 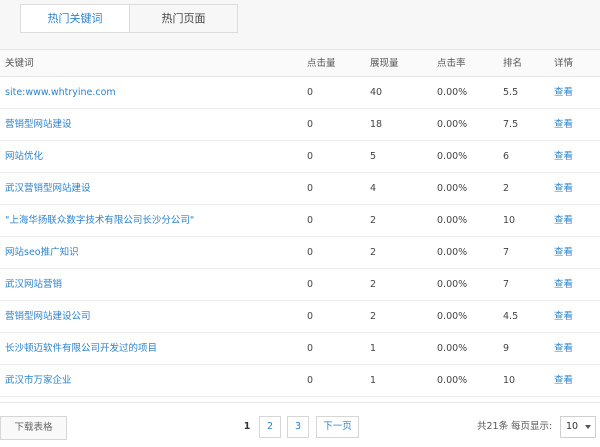 What do you see at coordinates (38, 124) in the screenshot?
I see `keyword-link: 营销型网站建设` at bounding box center [38, 124].